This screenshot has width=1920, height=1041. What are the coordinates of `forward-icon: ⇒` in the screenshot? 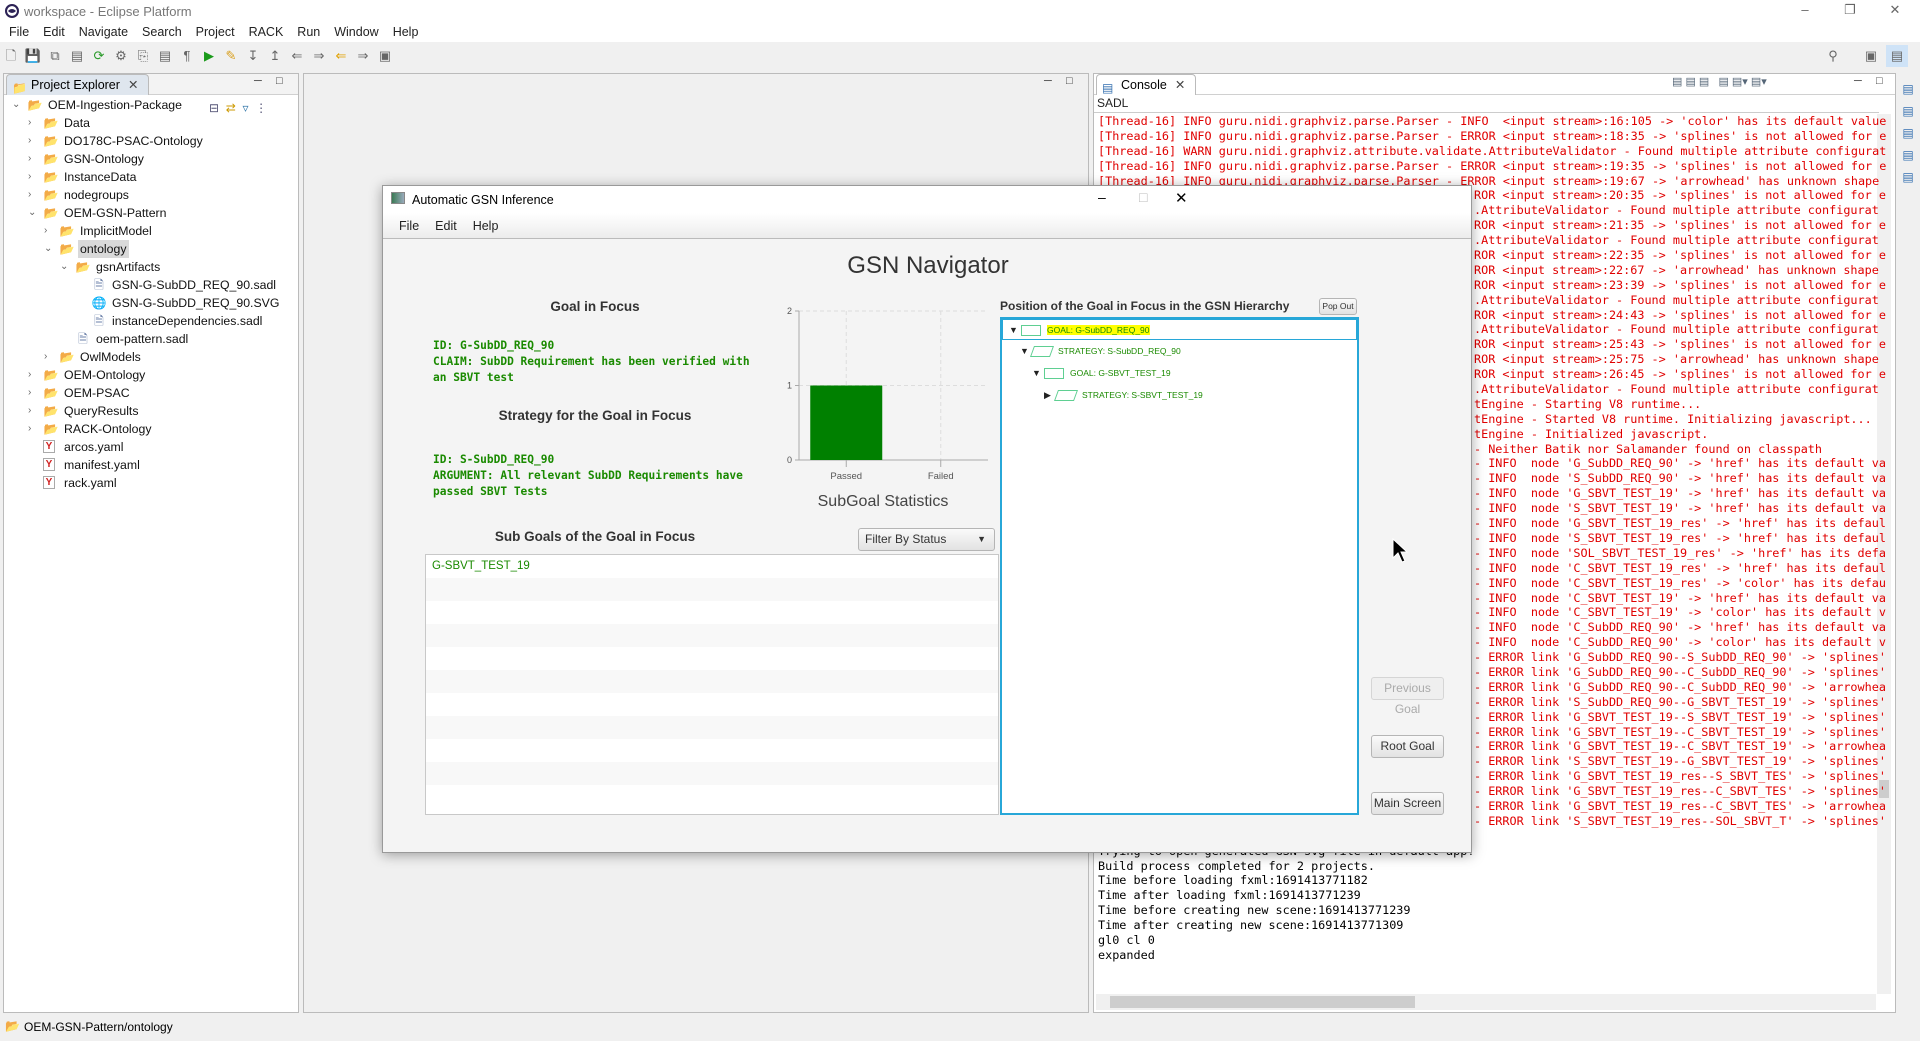 It's located at (363, 56).